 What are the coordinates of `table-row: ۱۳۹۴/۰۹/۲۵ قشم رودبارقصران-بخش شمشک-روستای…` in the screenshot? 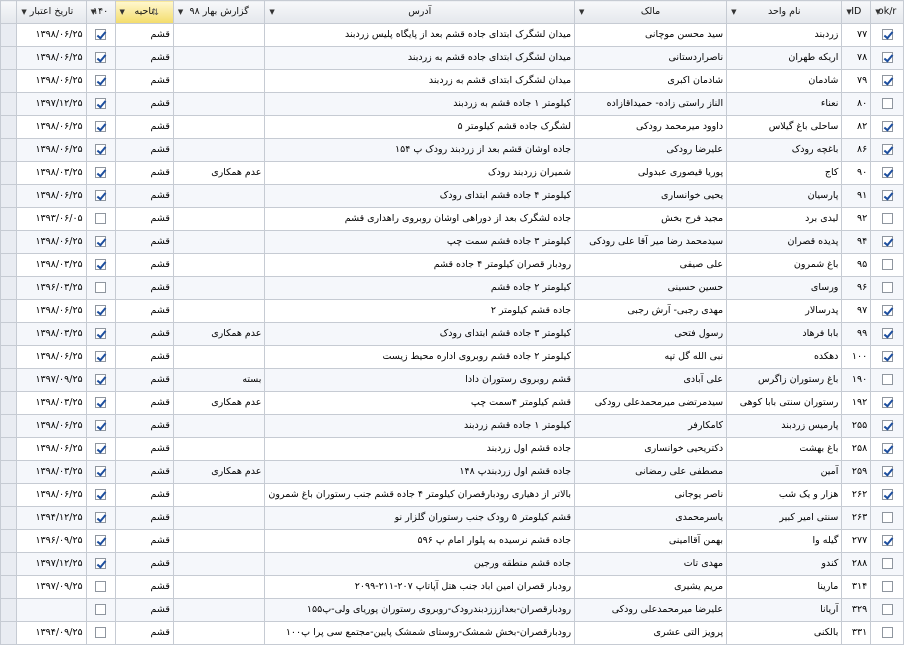 It's located at (452, 633).